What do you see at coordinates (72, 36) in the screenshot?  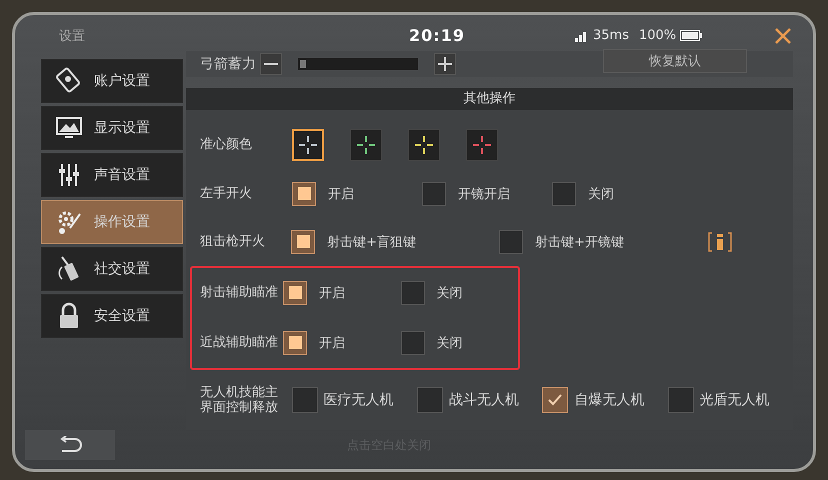 I see `window-title: 设置` at bounding box center [72, 36].